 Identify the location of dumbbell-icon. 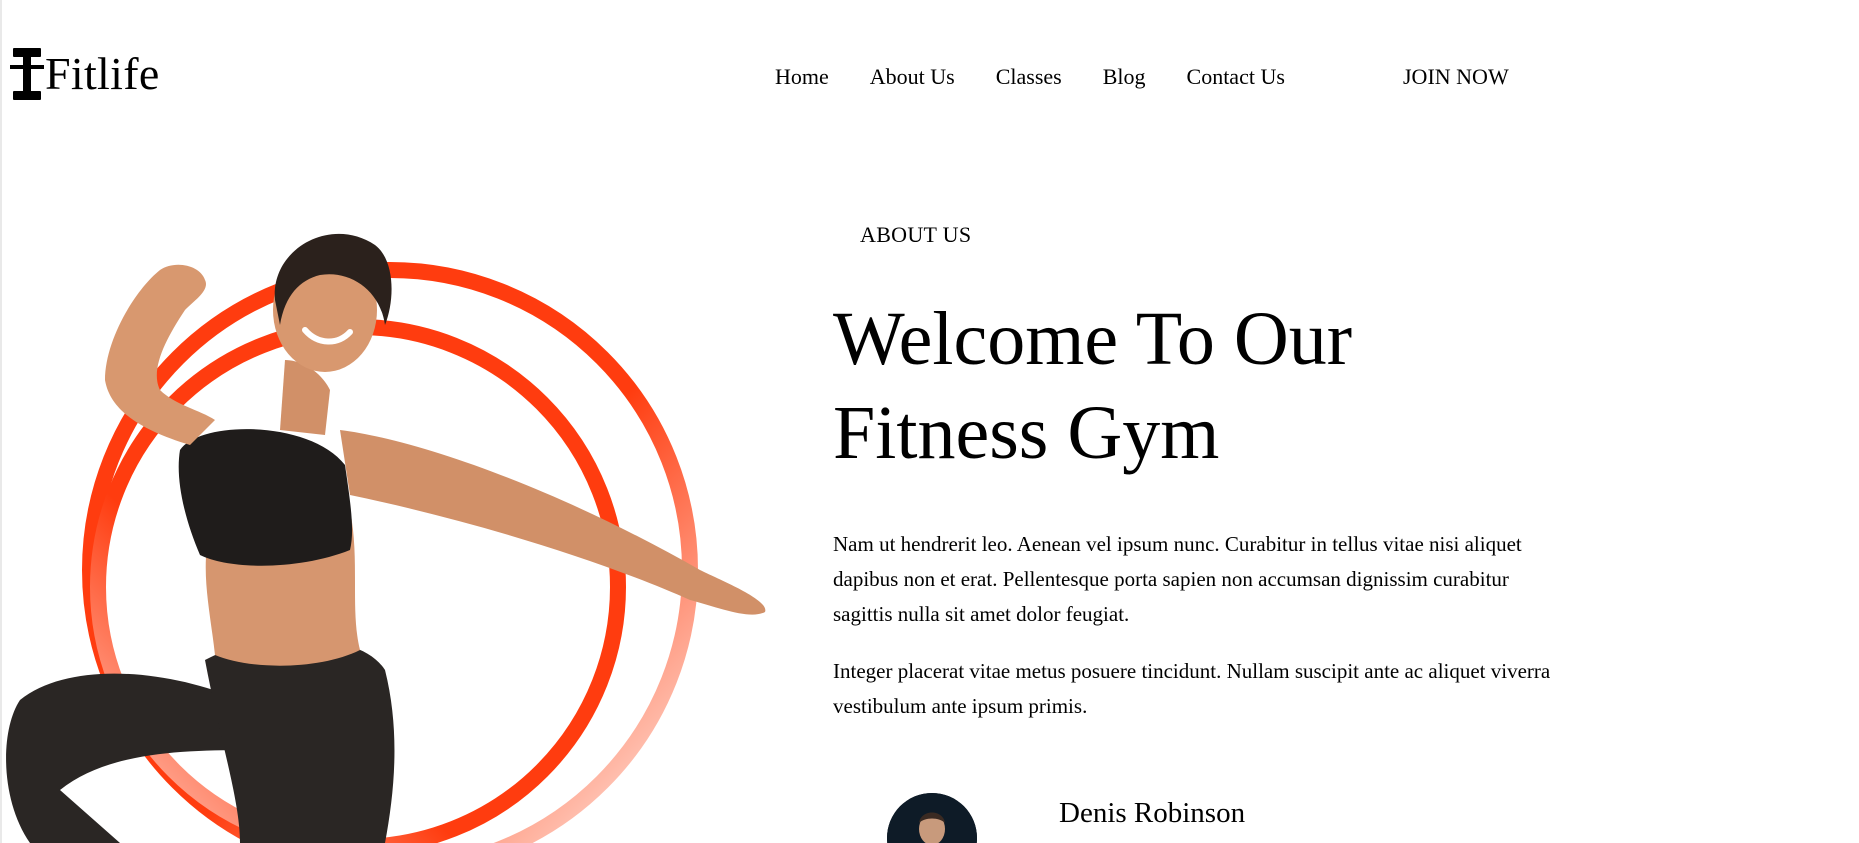
(27, 74).